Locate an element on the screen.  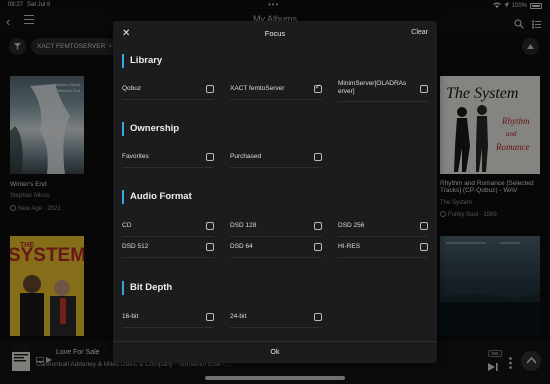
option-purchased: Purchased is located at coordinates (276, 158).